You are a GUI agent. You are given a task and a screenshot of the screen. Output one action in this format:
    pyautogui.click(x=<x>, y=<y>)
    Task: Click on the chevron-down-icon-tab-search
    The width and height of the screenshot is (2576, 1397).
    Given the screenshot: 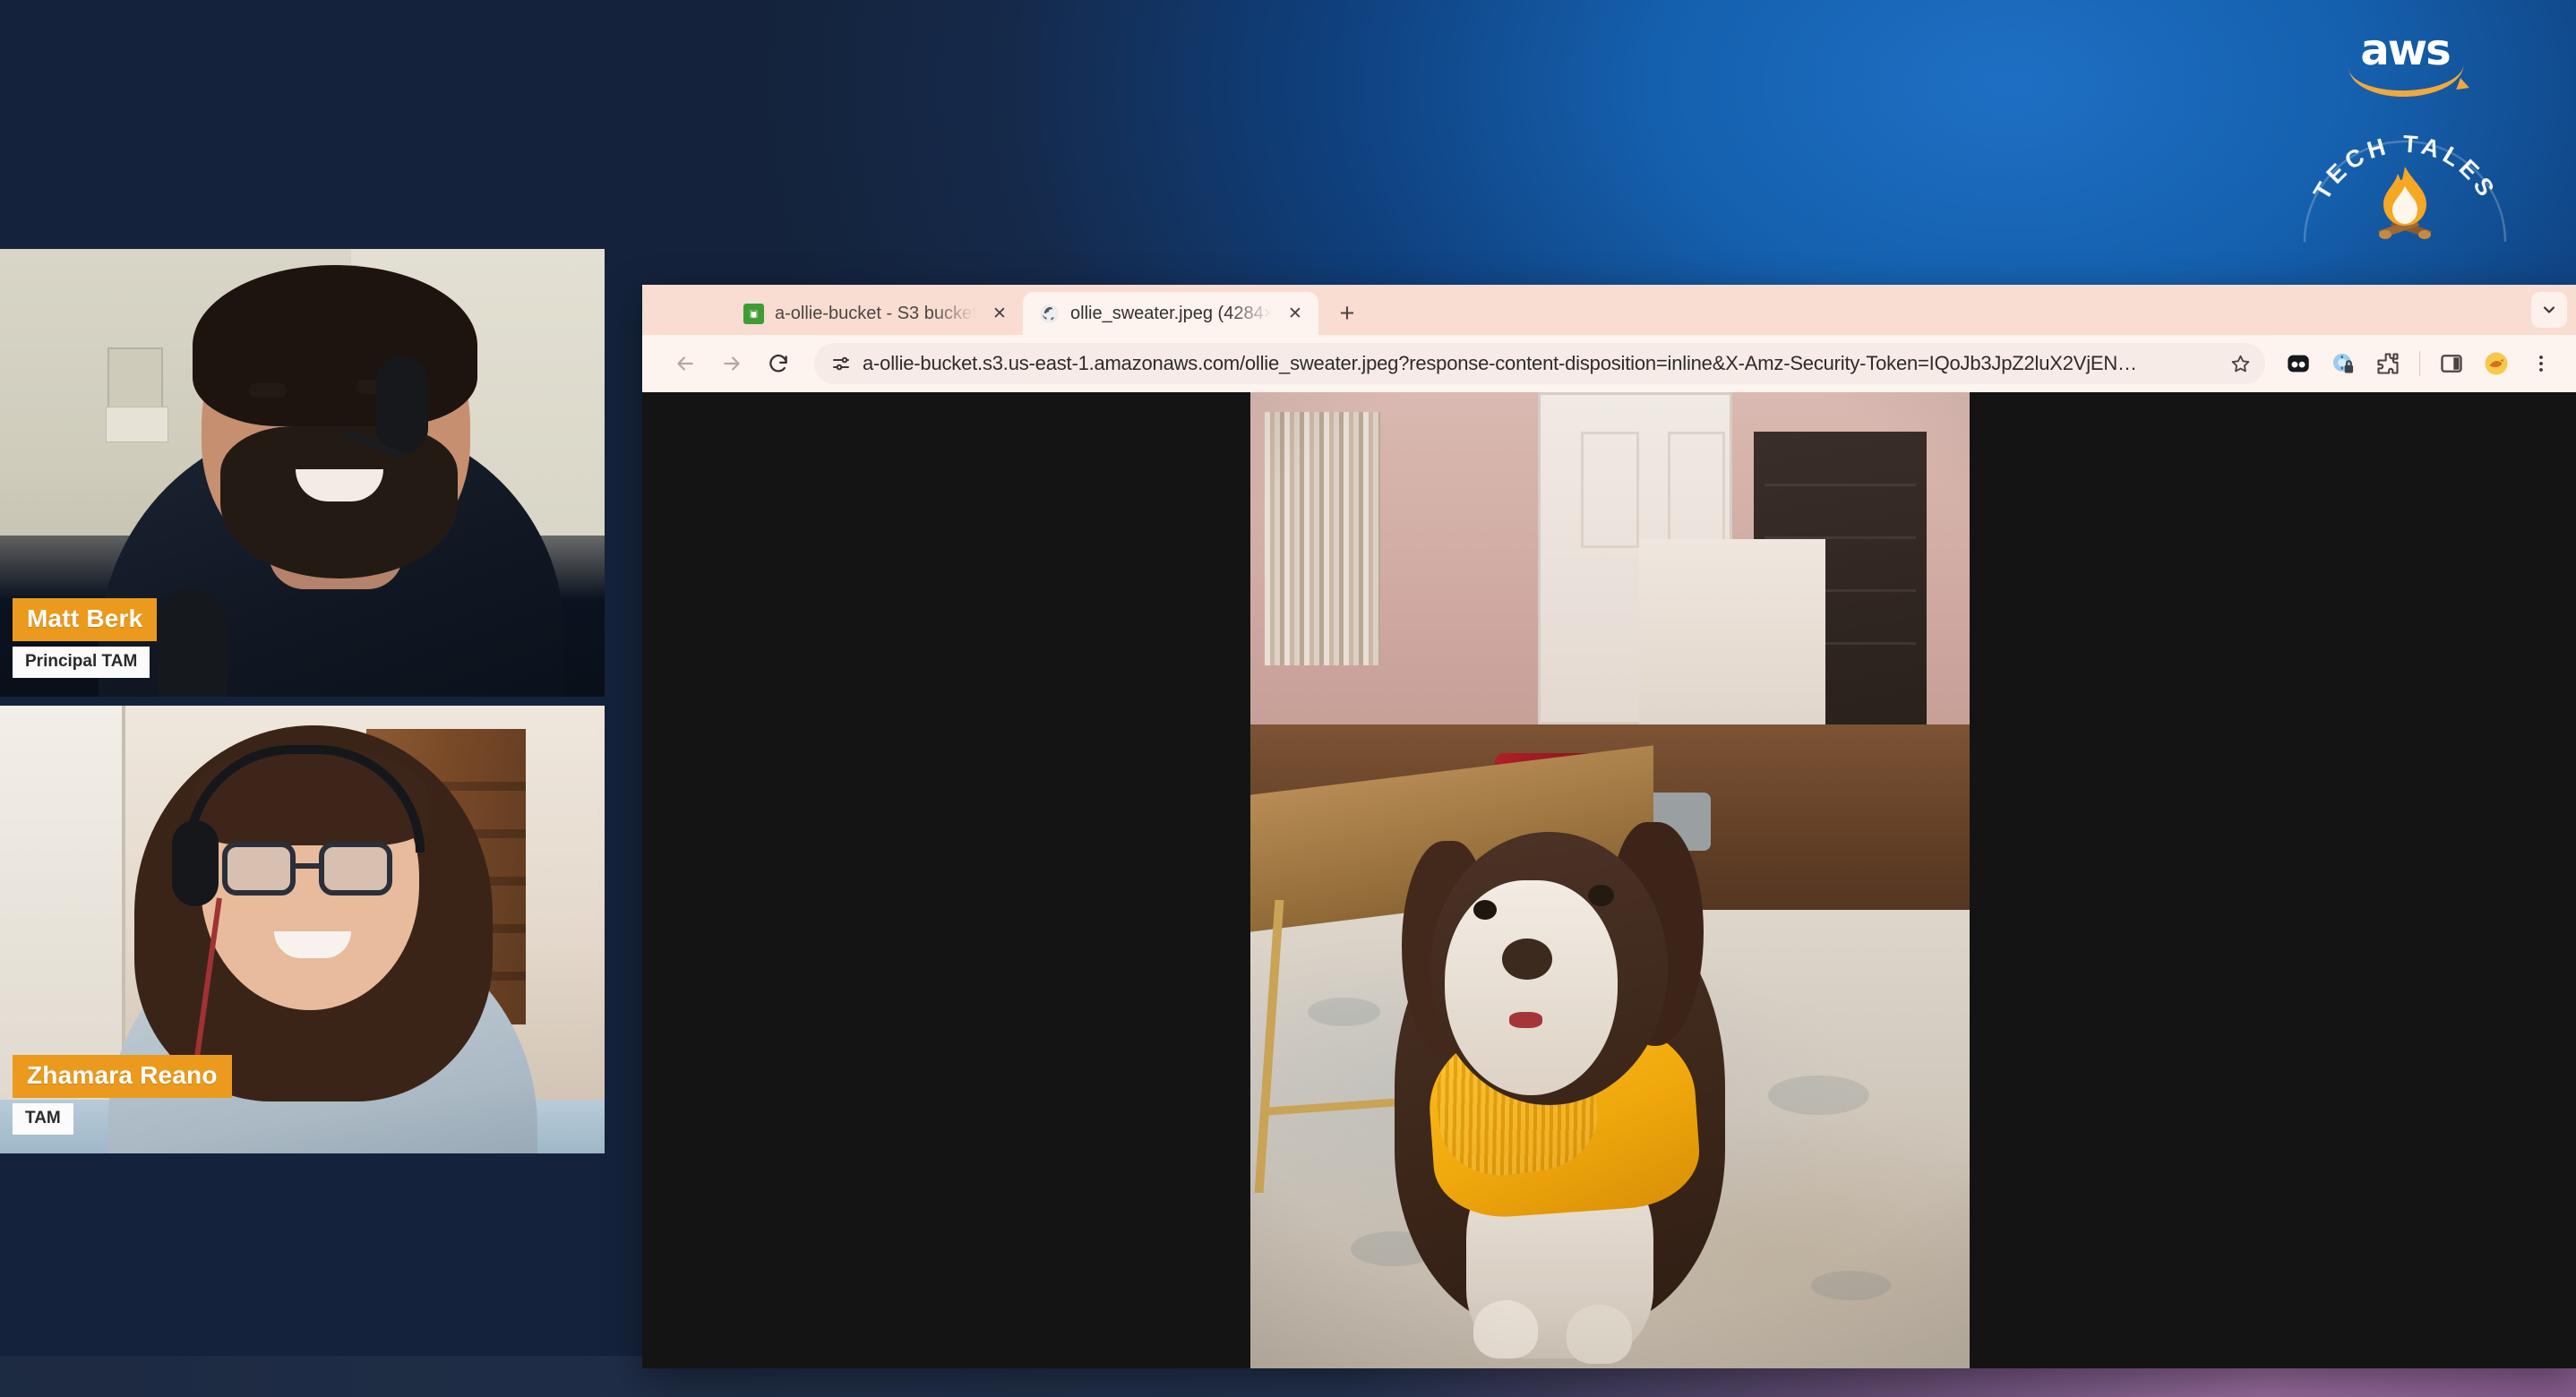 What is the action you would take?
    pyautogui.click(x=2549, y=310)
    